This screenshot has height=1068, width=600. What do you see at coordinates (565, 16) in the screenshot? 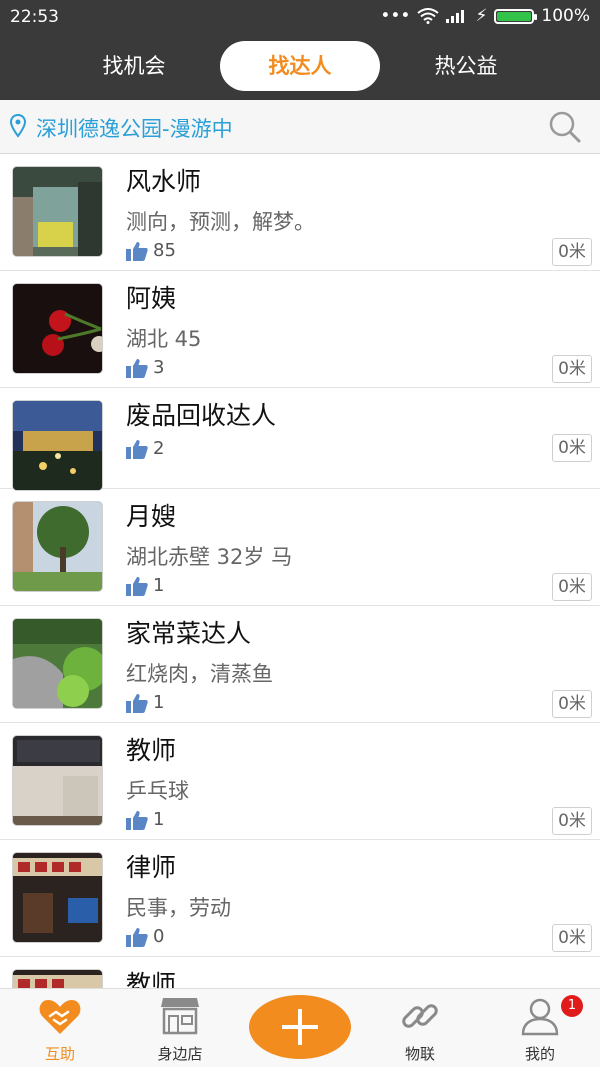
I see `battery-percent: 100%` at bounding box center [565, 16].